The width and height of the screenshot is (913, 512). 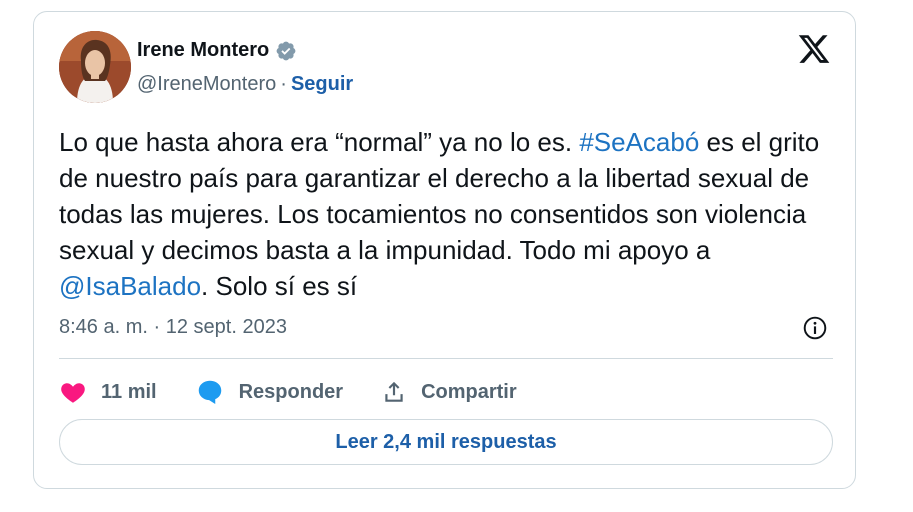 I want to click on action-bar: 11 mil Responder Compartir, so click(x=307, y=392).